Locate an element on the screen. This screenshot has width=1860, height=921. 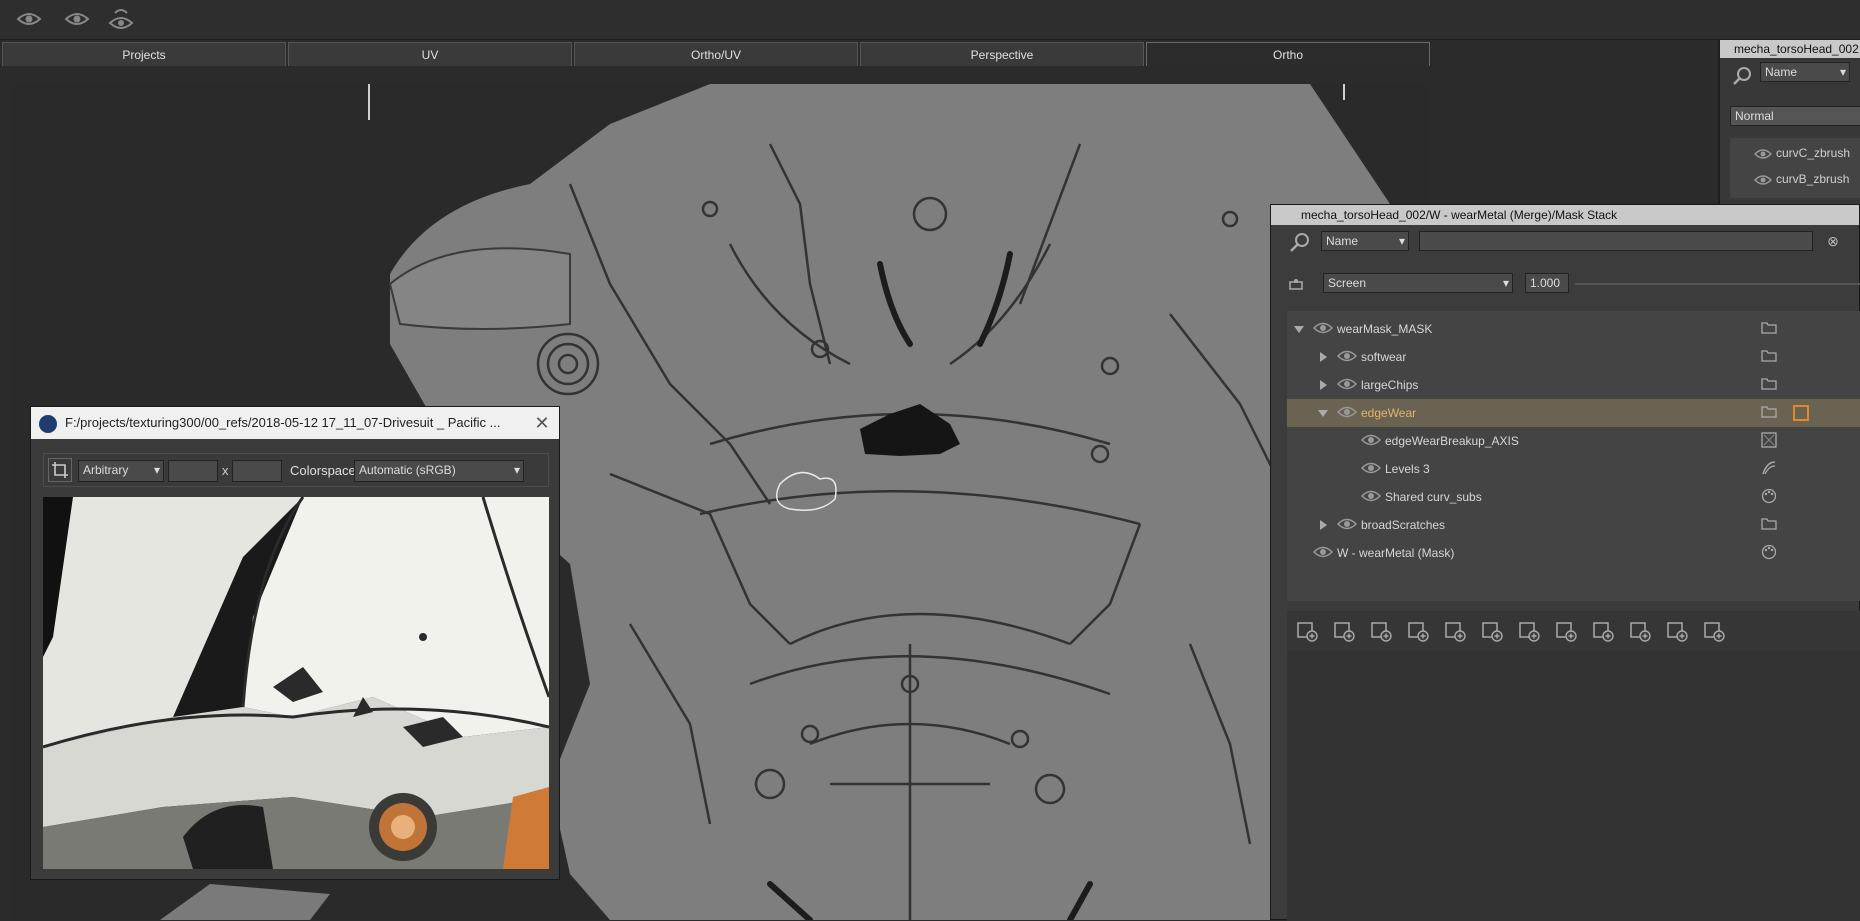
crop-height-input is located at coordinates (257, 471).